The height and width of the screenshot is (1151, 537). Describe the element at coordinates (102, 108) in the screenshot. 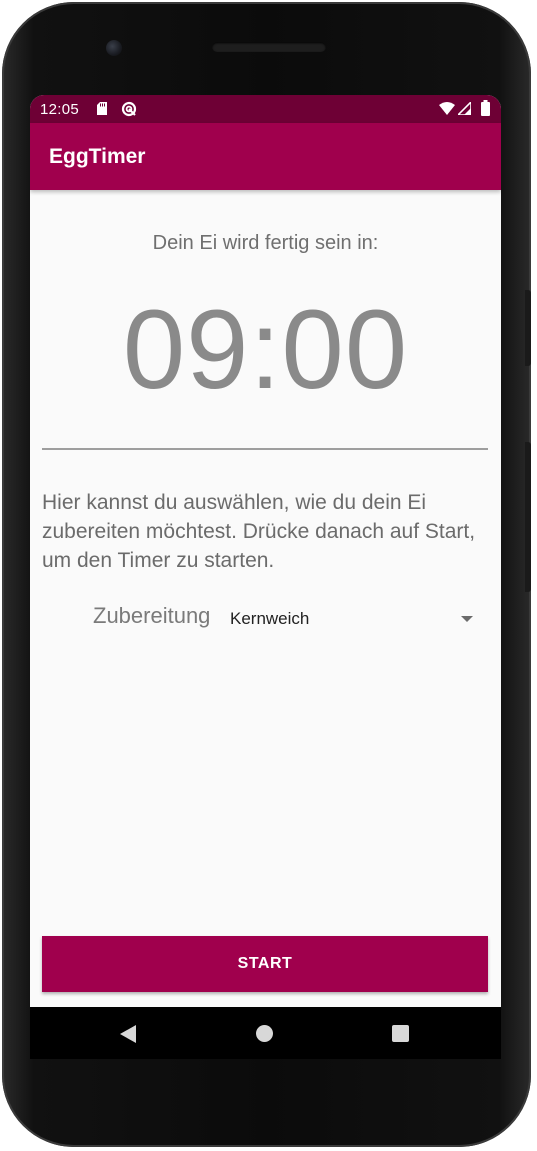

I see `sd-card-icon` at that location.